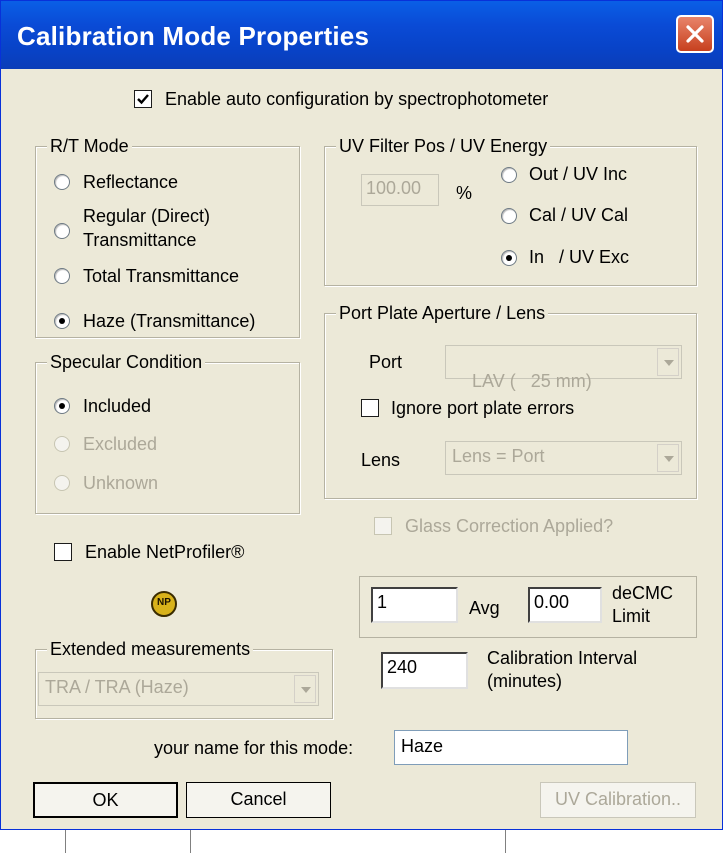 This screenshot has height=853, width=723. I want to click on decmc-input: 0.00, so click(565, 605).